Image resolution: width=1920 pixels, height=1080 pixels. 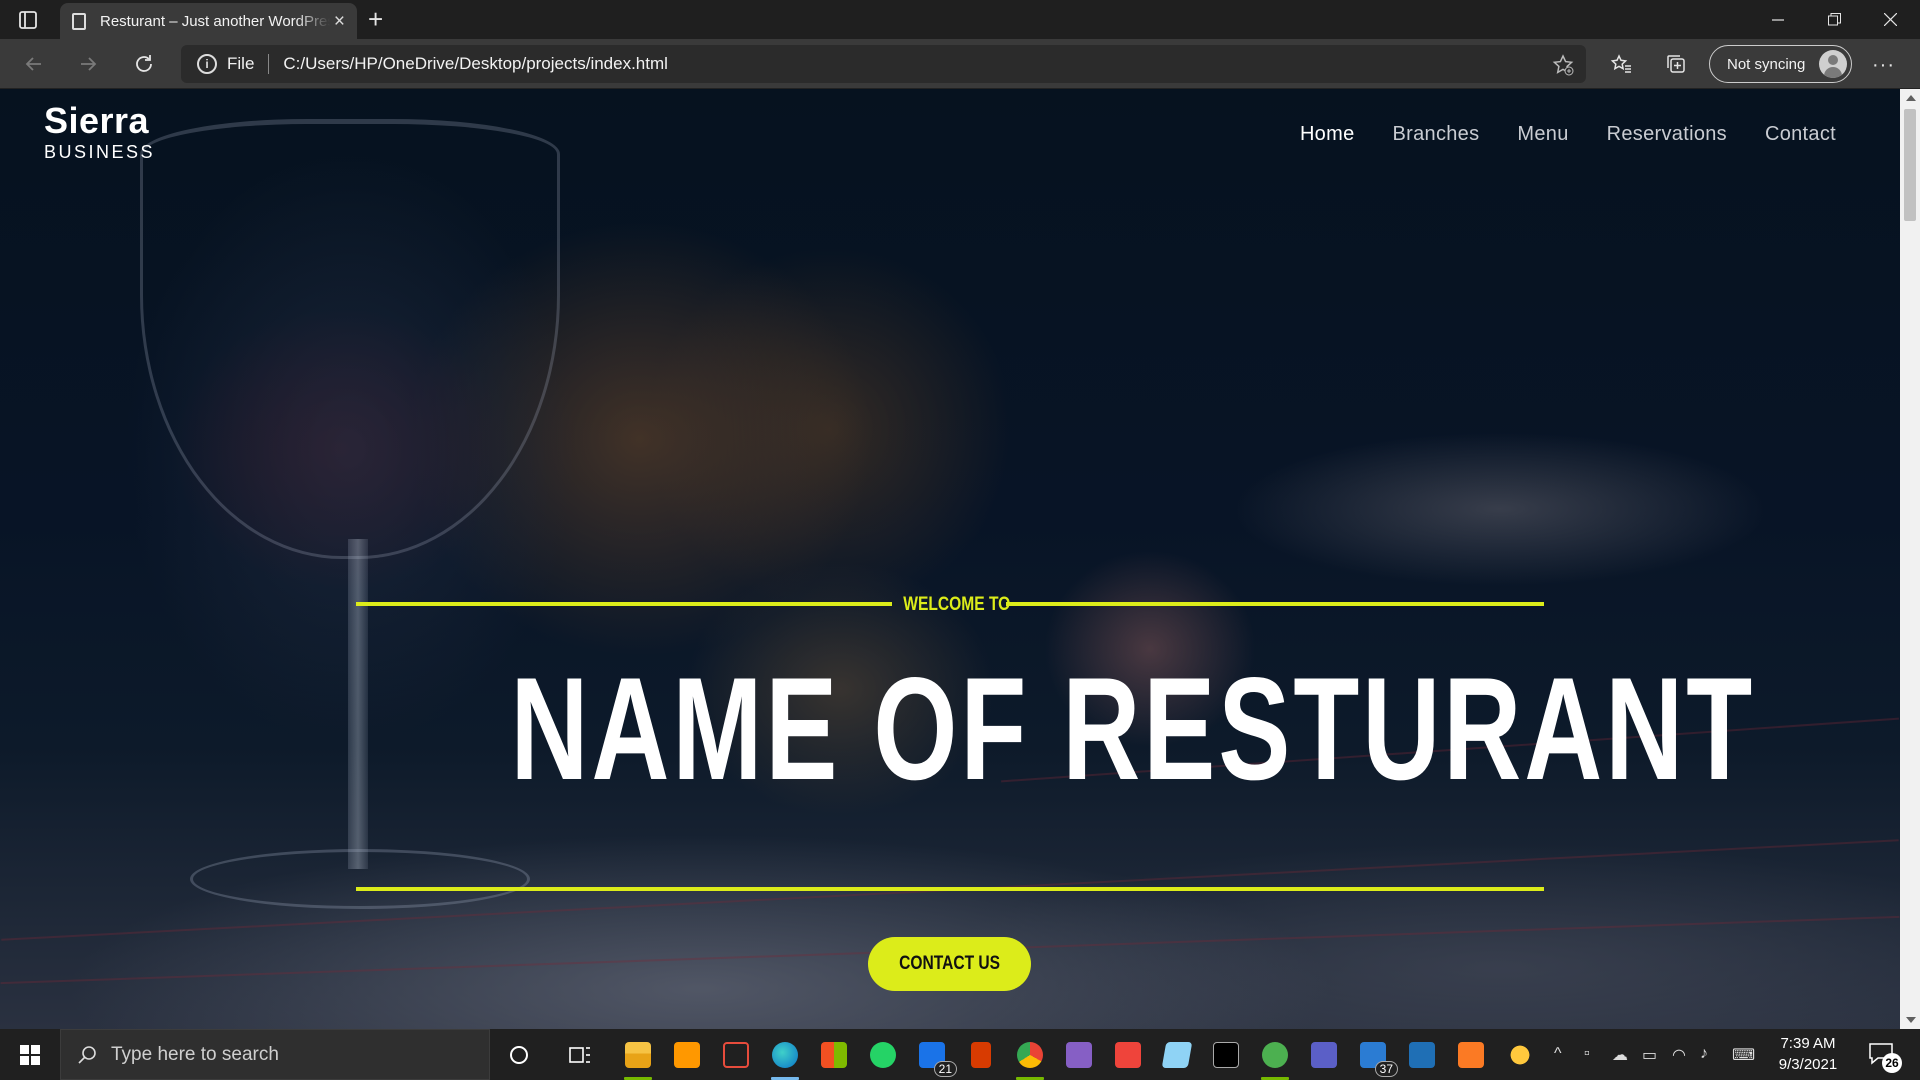 What do you see at coordinates (1520, 1055) in the screenshot?
I see `weather-icon` at bounding box center [1520, 1055].